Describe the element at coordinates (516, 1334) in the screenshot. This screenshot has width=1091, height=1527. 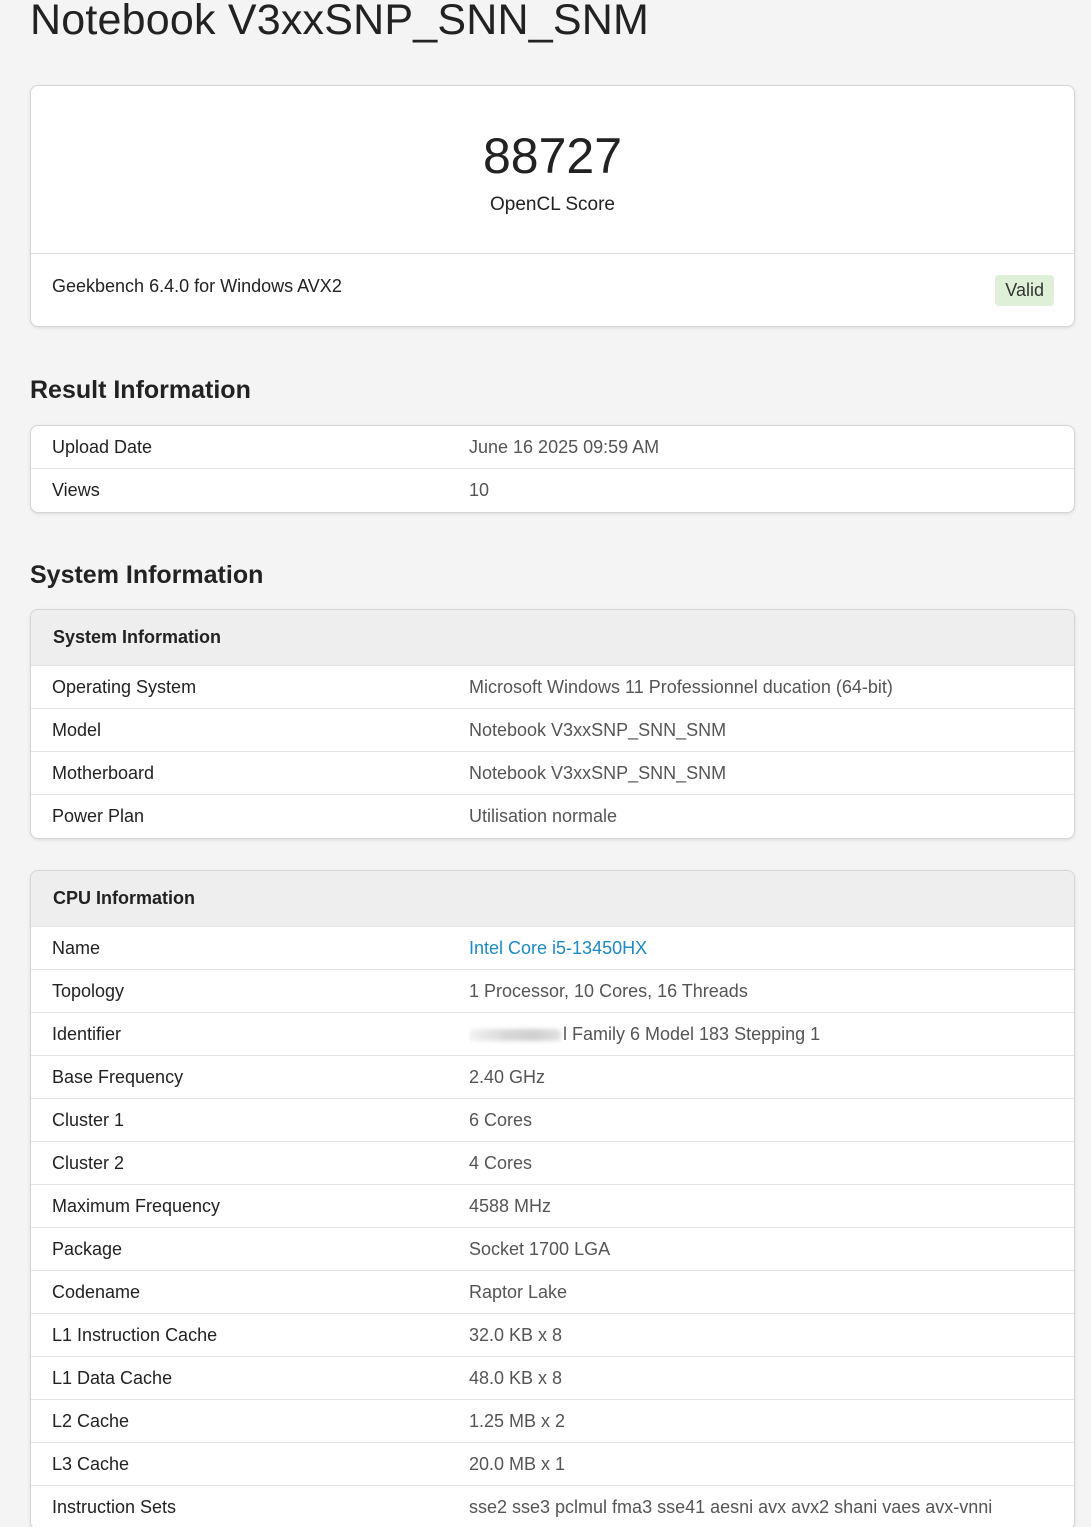
I see `row-value: 32.0 KB x 8` at that location.